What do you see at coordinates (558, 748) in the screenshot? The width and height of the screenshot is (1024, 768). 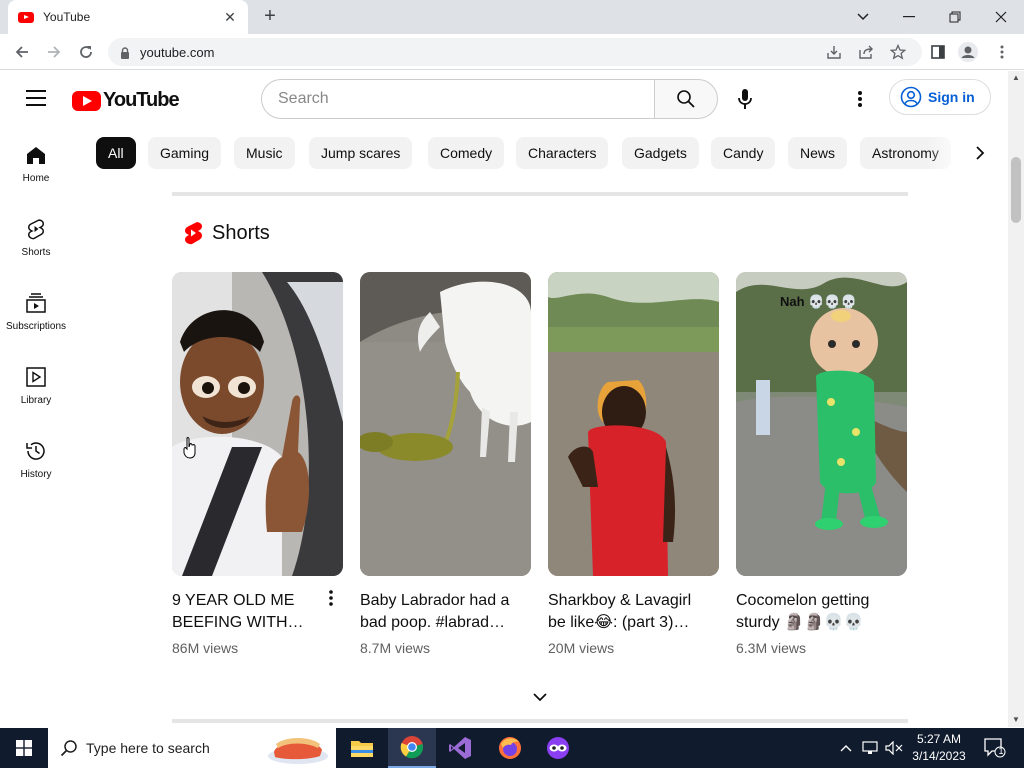 I see `mask-app` at bounding box center [558, 748].